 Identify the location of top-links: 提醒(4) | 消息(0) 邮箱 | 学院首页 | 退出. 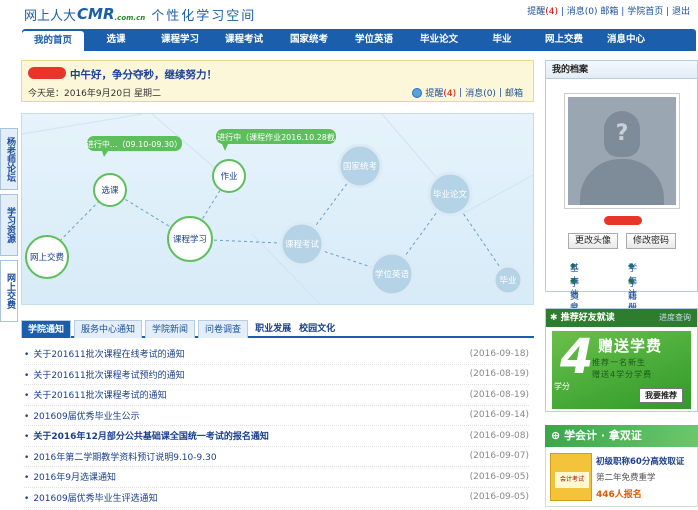
(608, 12).